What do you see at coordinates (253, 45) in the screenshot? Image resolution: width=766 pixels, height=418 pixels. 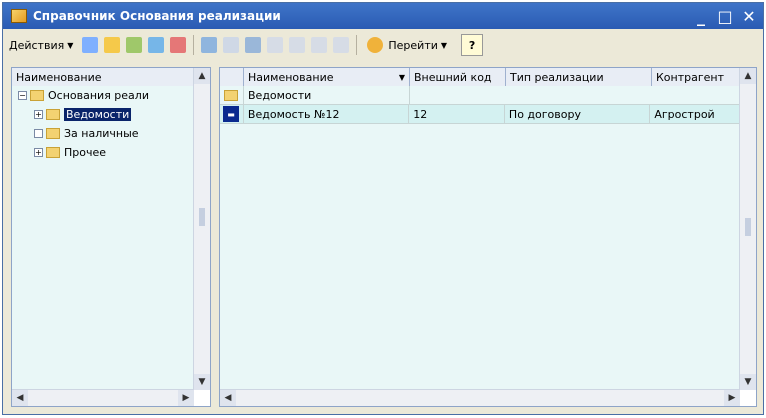 I see `sort-icon` at bounding box center [253, 45].